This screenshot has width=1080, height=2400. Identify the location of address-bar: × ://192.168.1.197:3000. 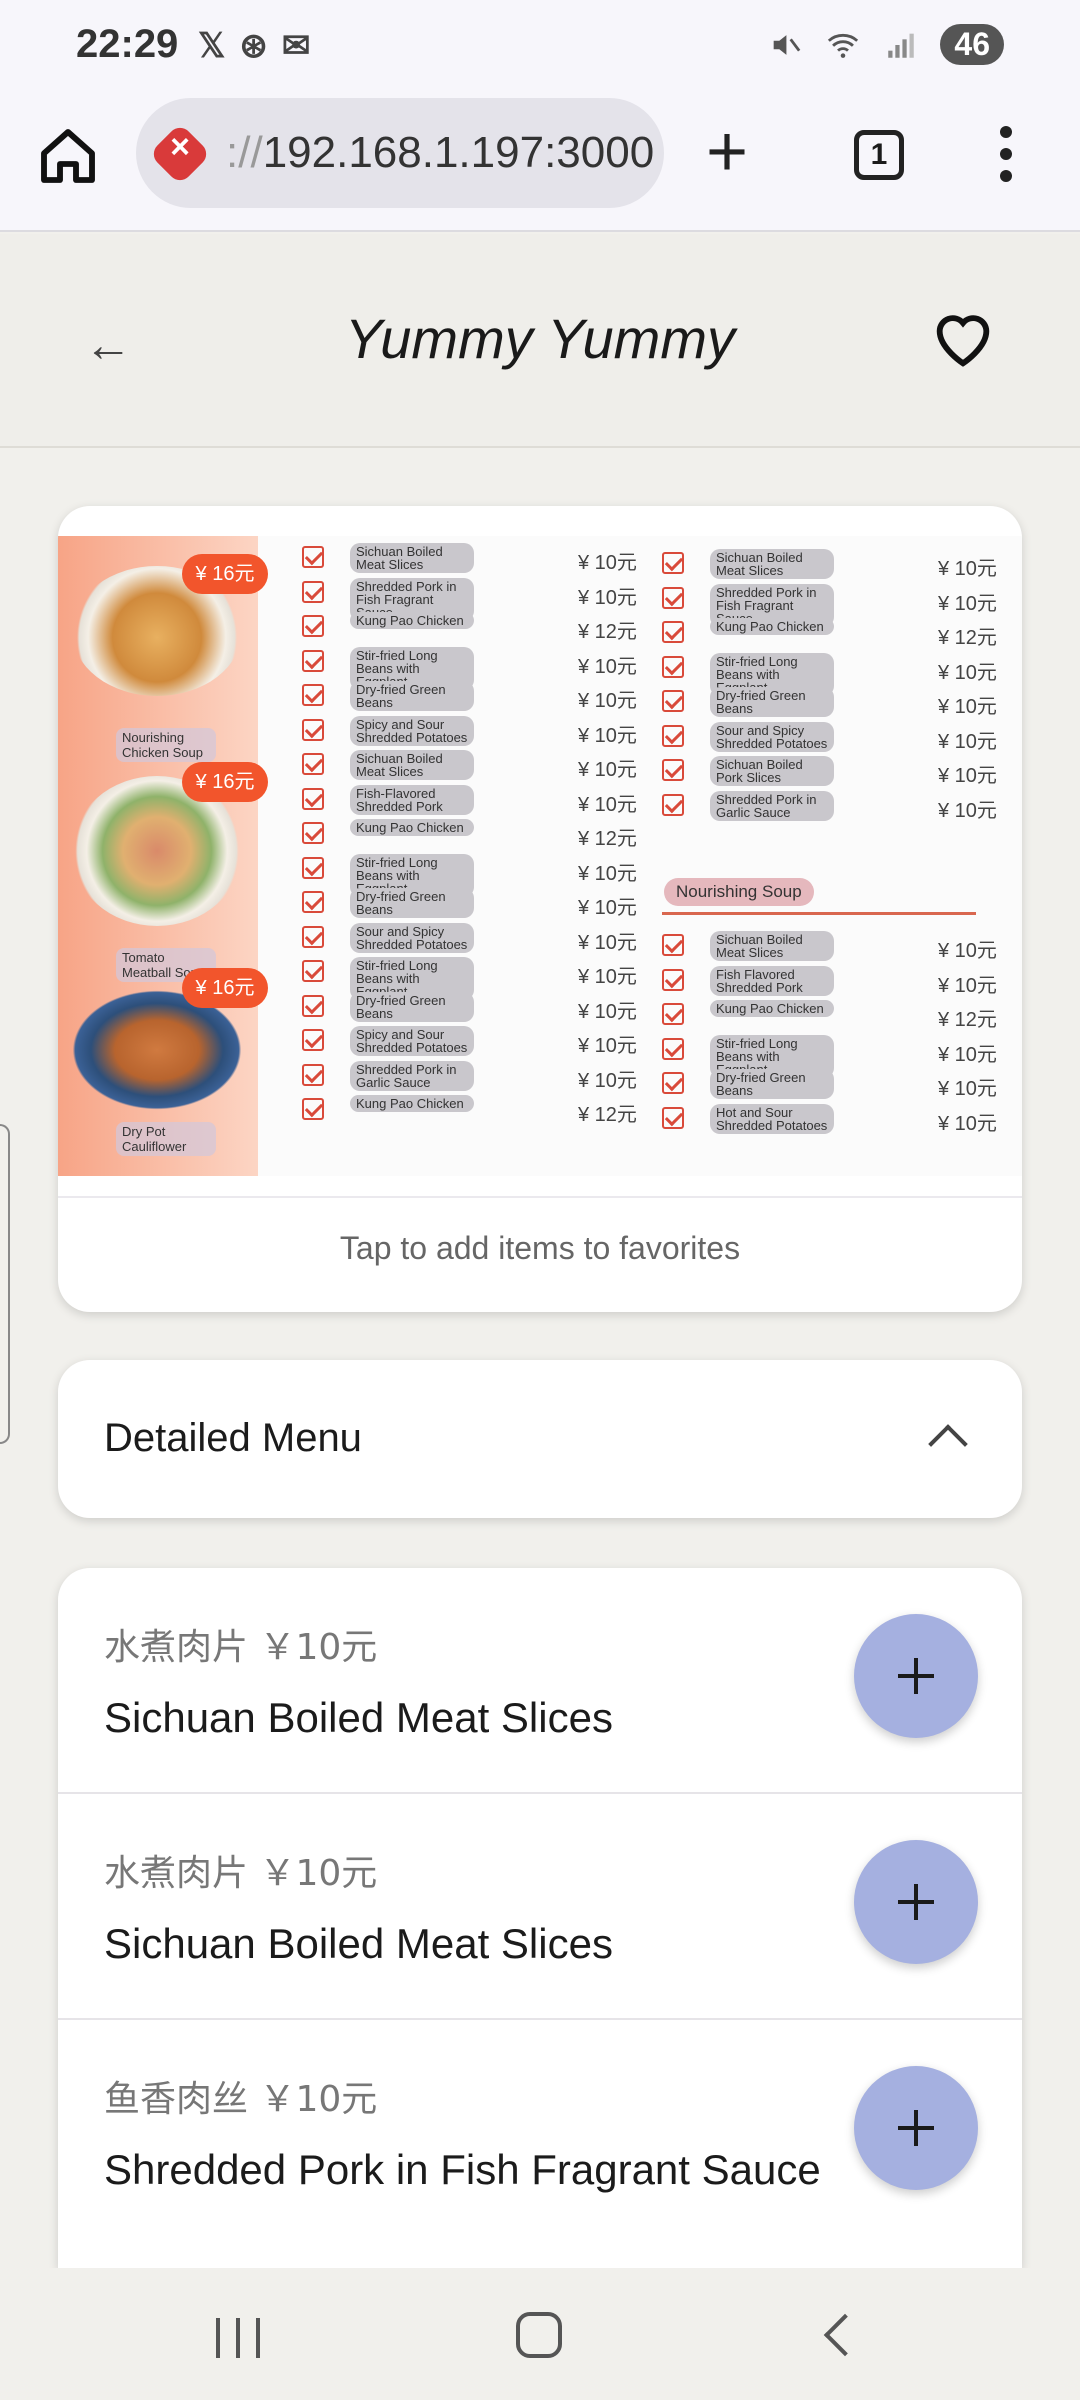
(400, 153).